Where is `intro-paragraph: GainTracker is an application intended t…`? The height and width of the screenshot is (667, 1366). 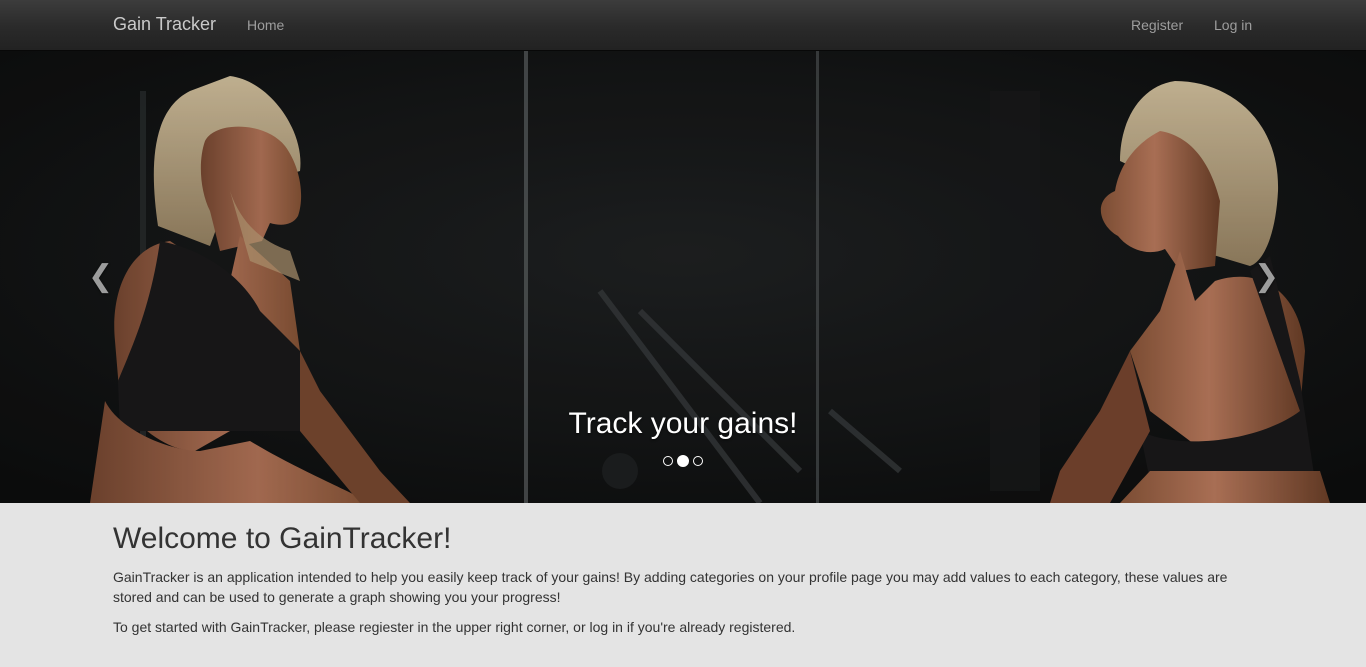 intro-paragraph: GainTracker is an application intended t… is located at coordinates (670, 587).